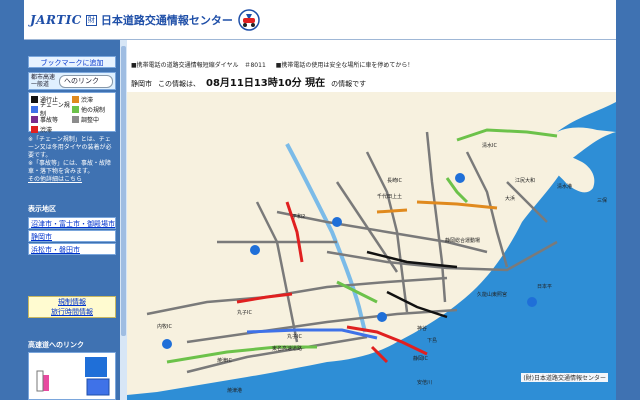  I want to click on label-ohama: 大浜, so click(510, 198).